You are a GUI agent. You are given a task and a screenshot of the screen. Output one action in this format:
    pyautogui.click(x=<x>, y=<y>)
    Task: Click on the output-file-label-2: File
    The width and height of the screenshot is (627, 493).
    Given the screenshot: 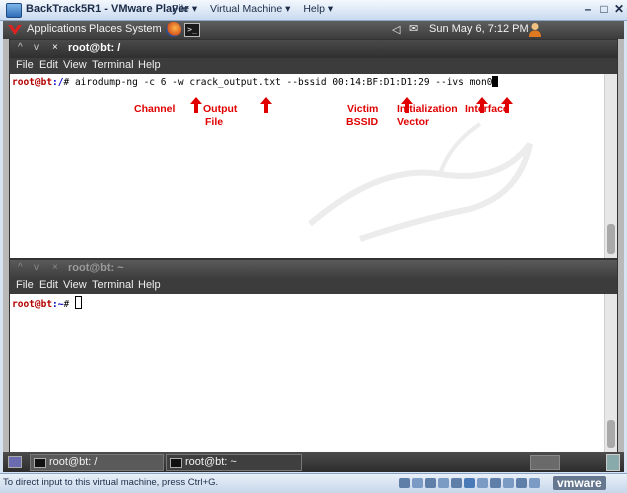 What is the action you would take?
    pyautogui.click(x=214, y=122)
    